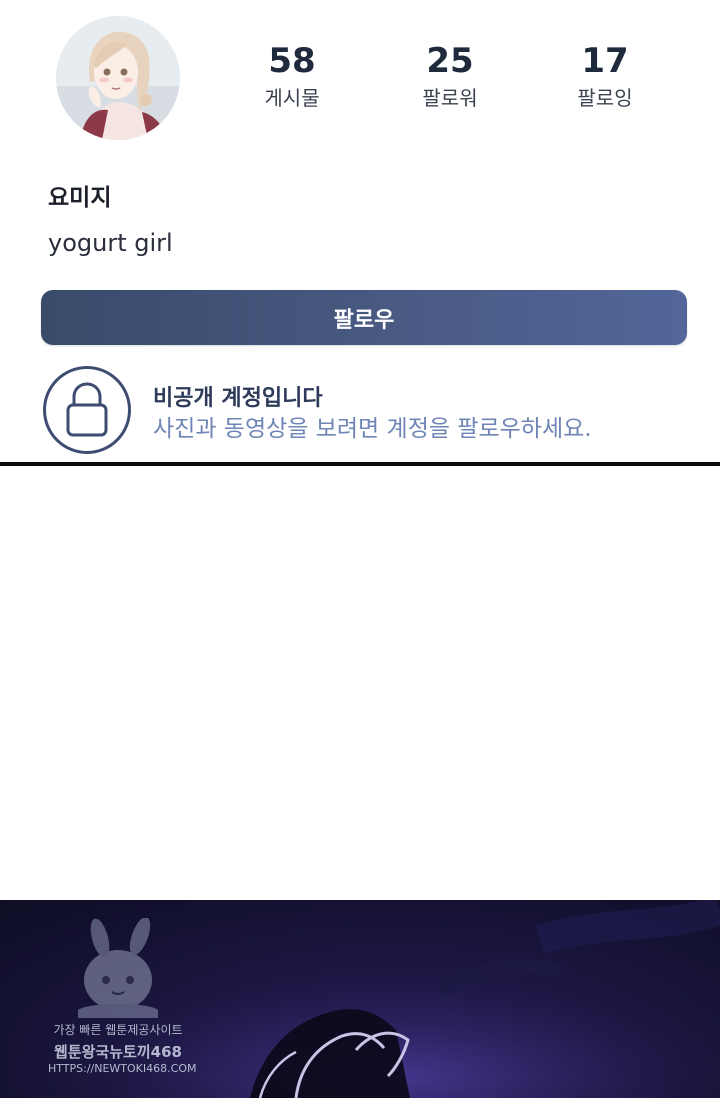 The image size is (720, 1098). Describe the element at coordinates (605, 98) in the screenshot. I see `stat-following-label: 팔로잉` at that location.